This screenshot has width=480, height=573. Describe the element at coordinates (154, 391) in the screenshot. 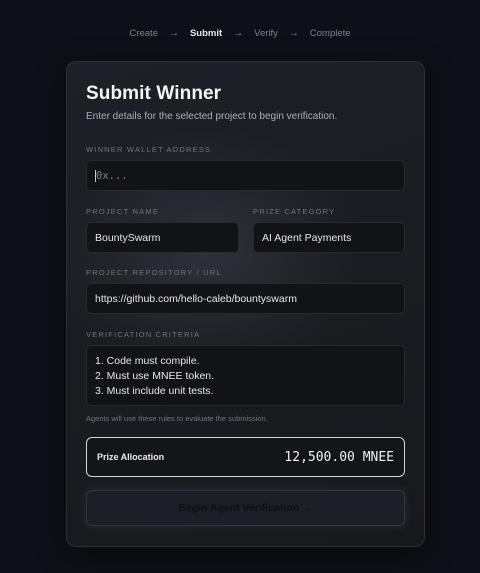

I see `criteria-line: 3. Must include unit tests.` at that location.